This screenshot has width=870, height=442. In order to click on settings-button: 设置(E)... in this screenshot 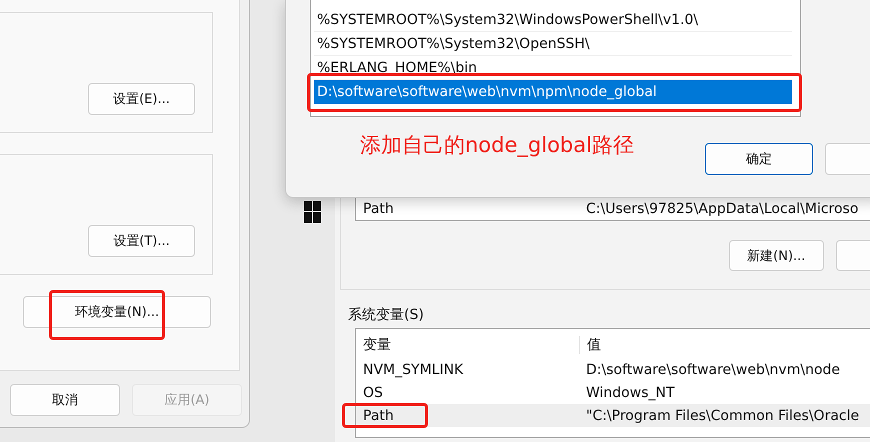, I will do `click(141, 99)`.